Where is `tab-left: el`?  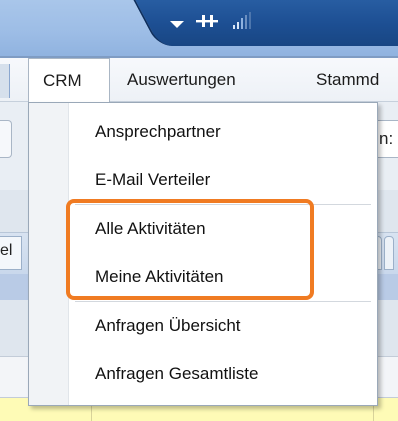 tab-left: el is located at coordinates (11, 253).